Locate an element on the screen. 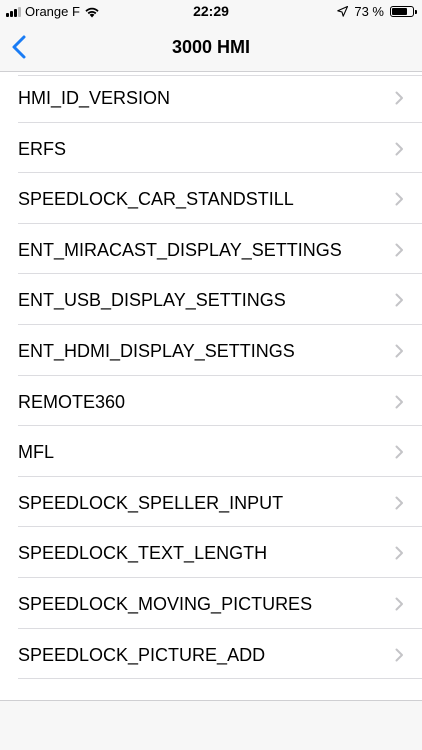  page-title: 3000 HMI is located at coordinates (211, 47).